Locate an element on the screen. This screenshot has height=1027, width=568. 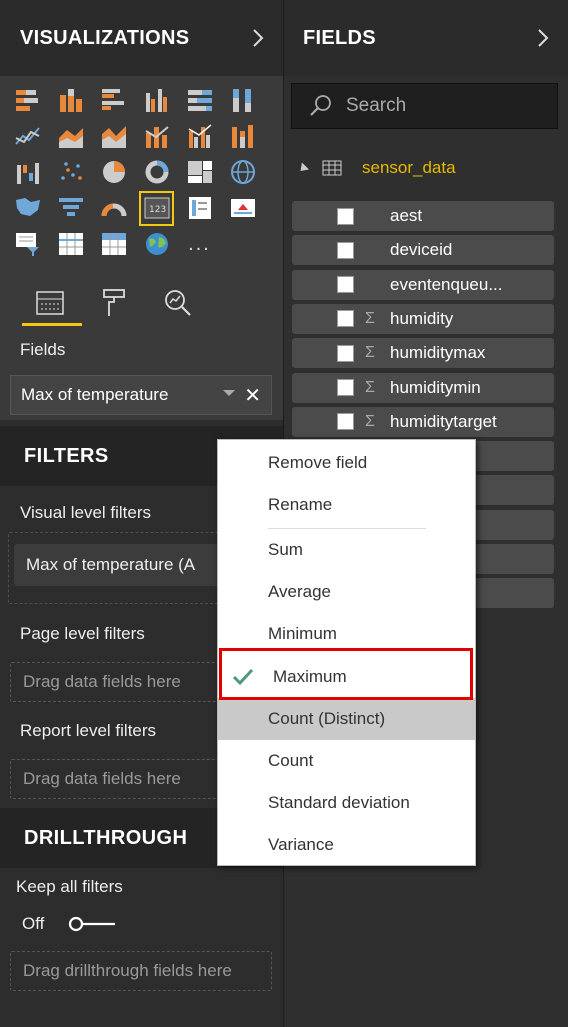
field-item: deviceid is located at coordinates (423, 250).